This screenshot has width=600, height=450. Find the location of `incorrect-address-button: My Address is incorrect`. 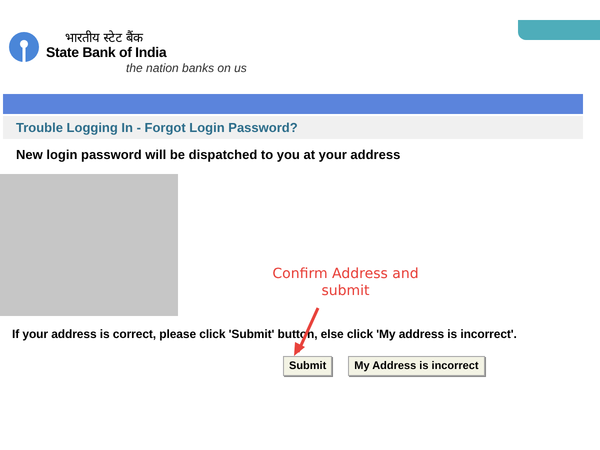

incorrect-address-button: My Address is incorrect is located at coordinates (416, 366).